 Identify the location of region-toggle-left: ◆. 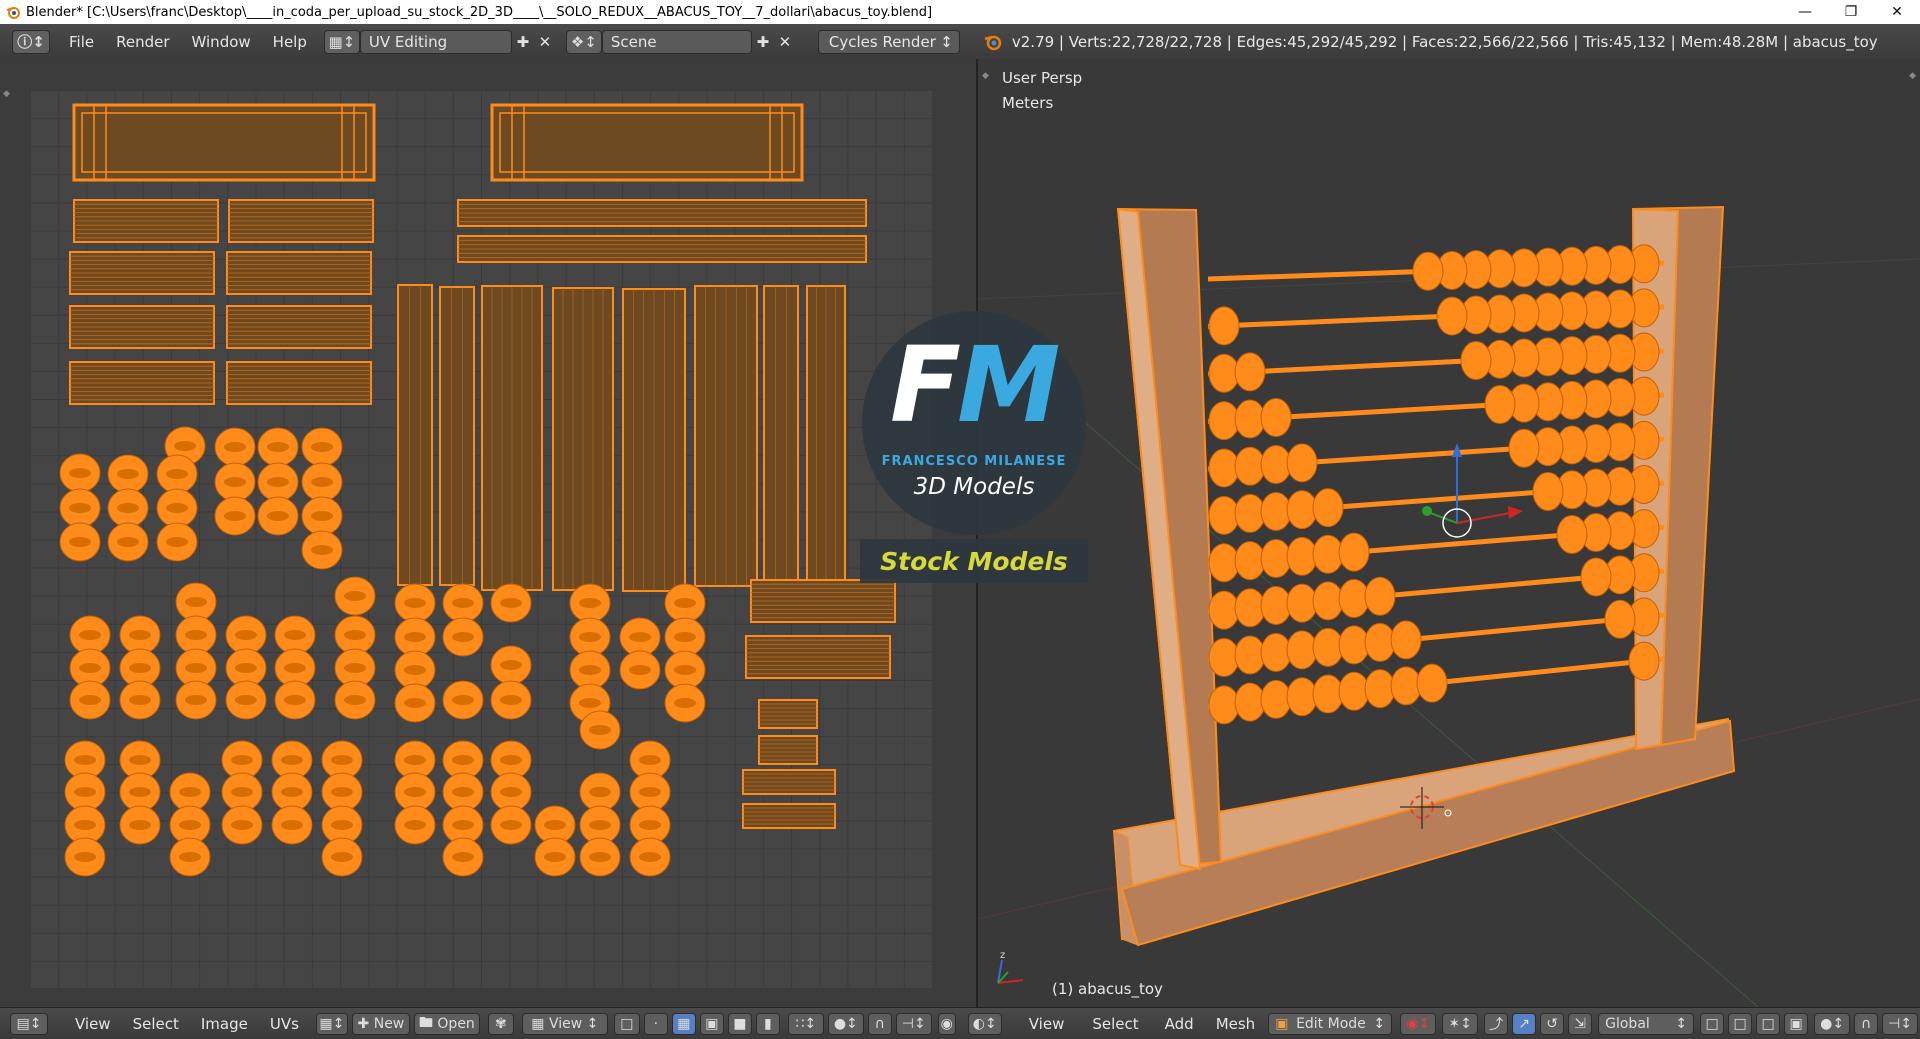
(6, 94).